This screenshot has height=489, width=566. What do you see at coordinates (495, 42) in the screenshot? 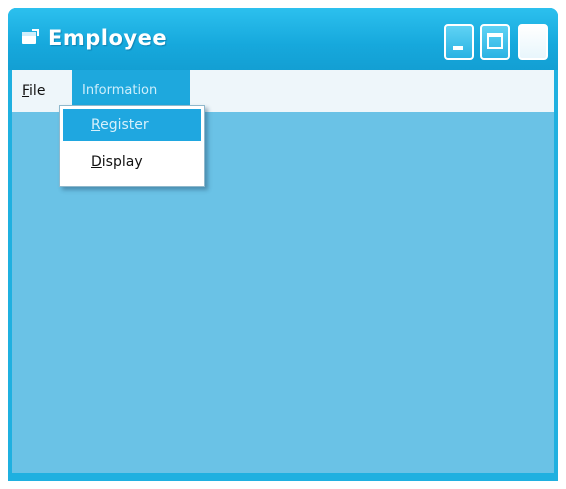
I see `maximize-button` at bounding box center [495, 42].